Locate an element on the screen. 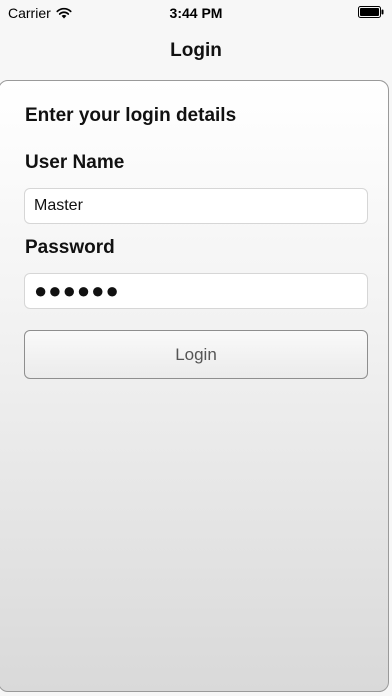 The width and height of the screenshot is (392, 696). login-button: Login is located at coordinates (196, 354).